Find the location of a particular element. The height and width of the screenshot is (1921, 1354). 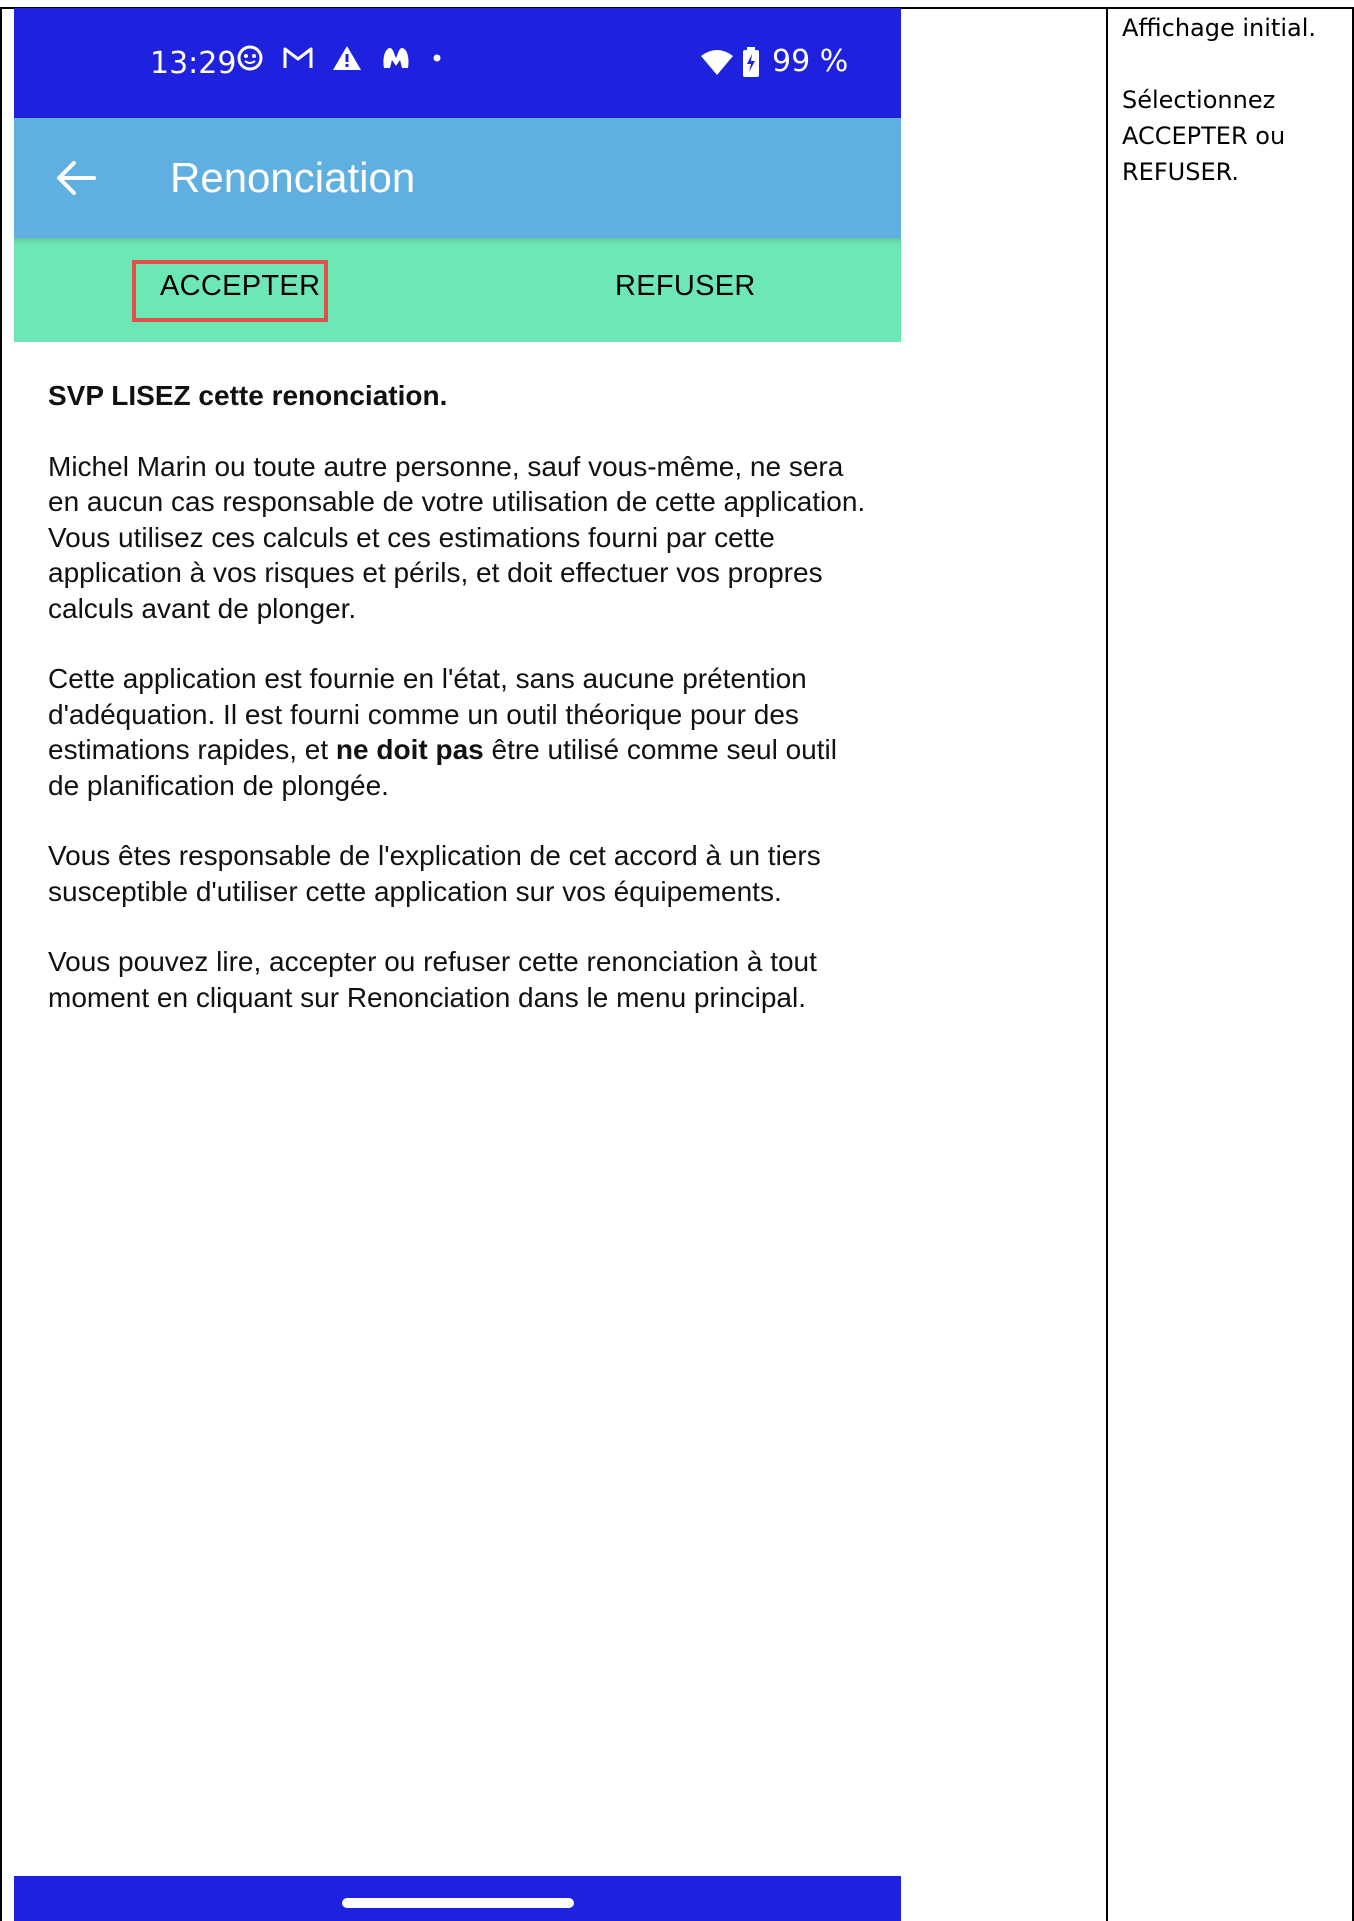

disclaimer-emphasis: ne doit pas is located at coordinates (409, 749).